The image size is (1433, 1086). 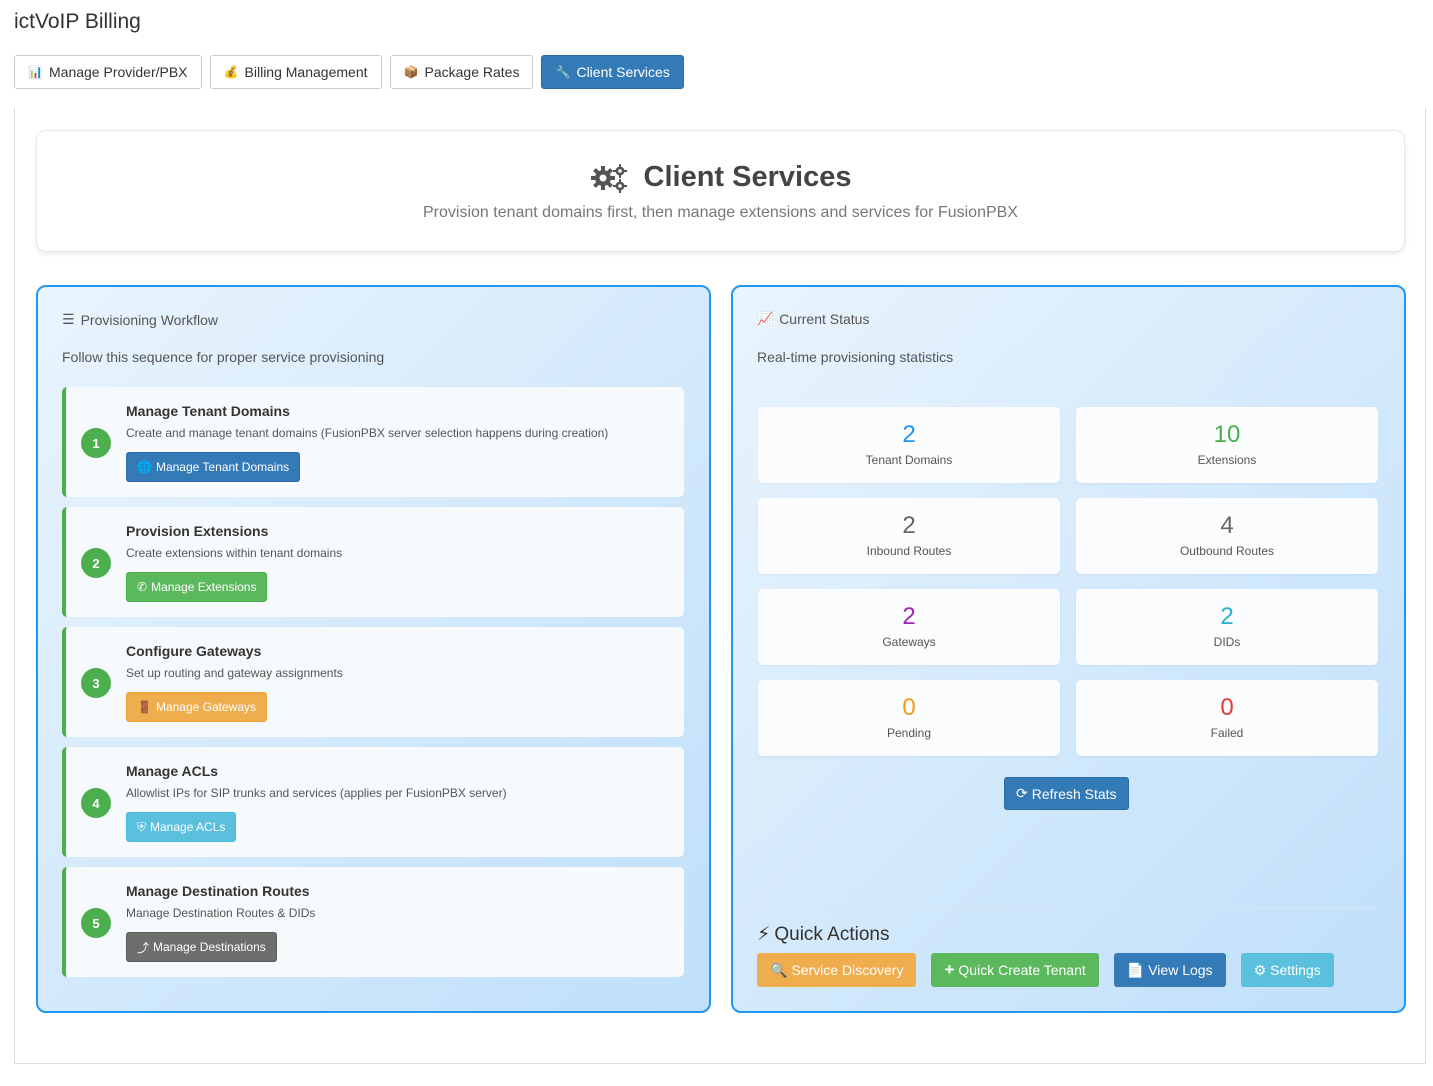 What do you see at coordinates (623, 72) in the screenshot?
I see `tab-label: Client Services` at bounding box center [623, 72].